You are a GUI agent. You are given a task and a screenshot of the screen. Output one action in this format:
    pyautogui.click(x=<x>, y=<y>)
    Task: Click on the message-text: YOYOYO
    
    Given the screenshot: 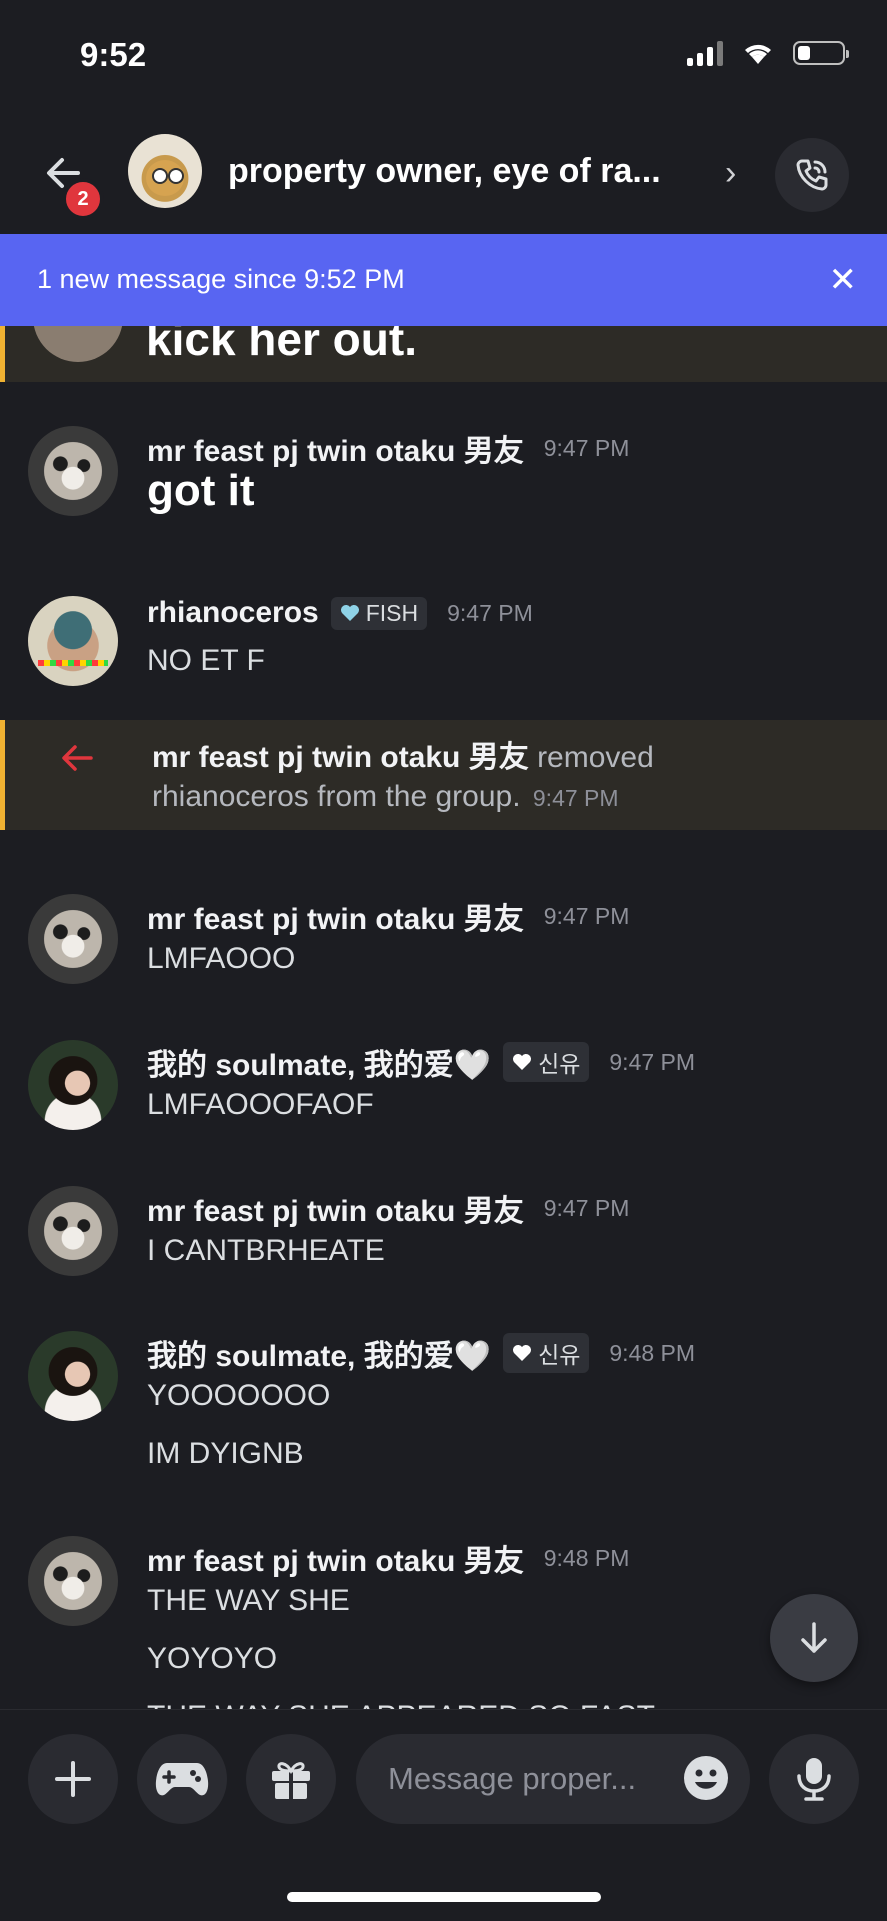 What is the action you would take?
    pyautogui.click(x=212, y=1658)
    